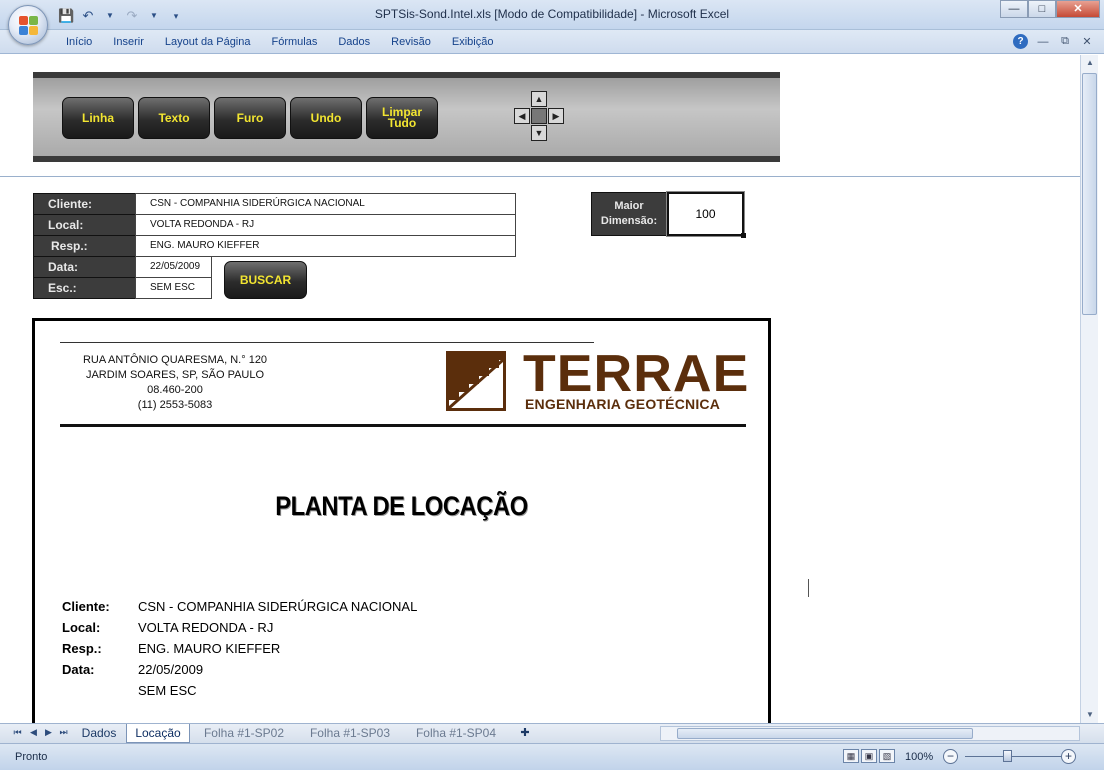  I want to click on tab-inserir: Inserir, so click(128, 42).